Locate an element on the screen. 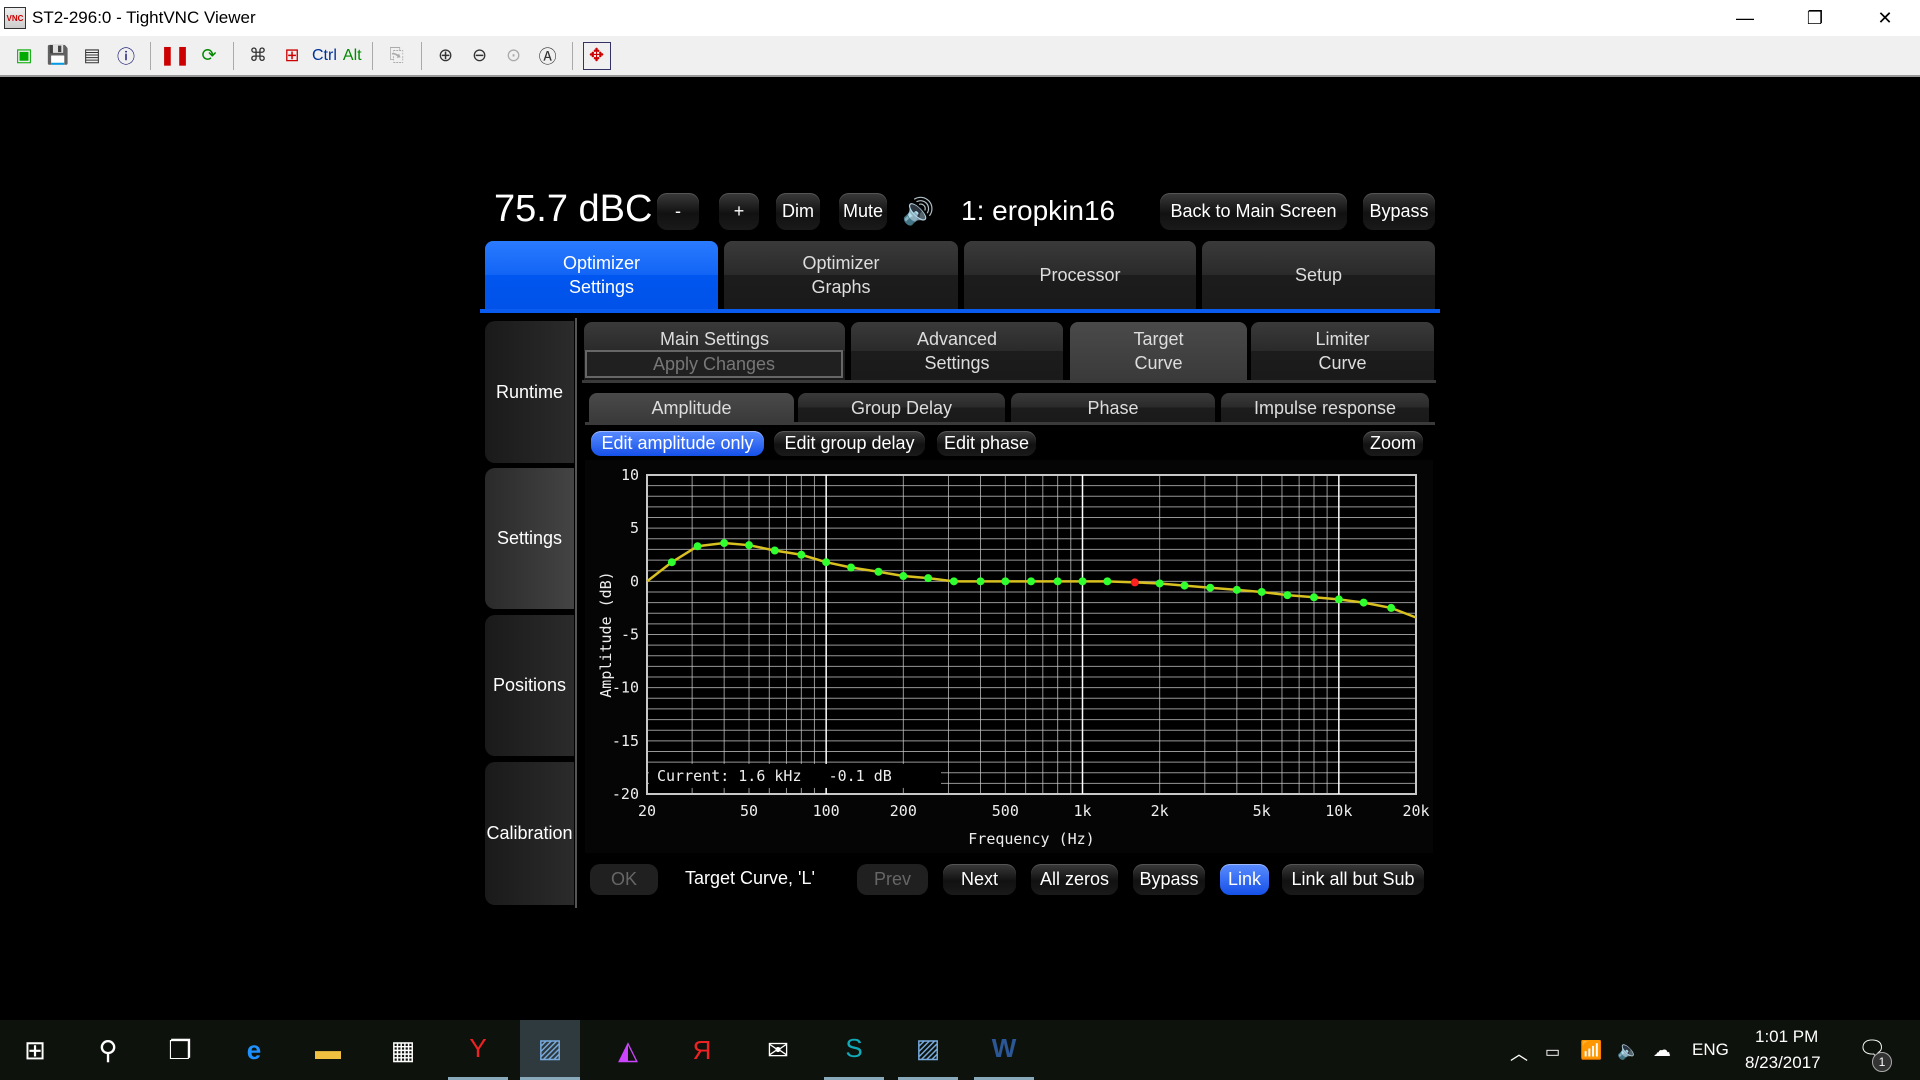 This screenshot has width=1920, height=1080. x-tick-label: 20k is located at coordinates (1415, 811).